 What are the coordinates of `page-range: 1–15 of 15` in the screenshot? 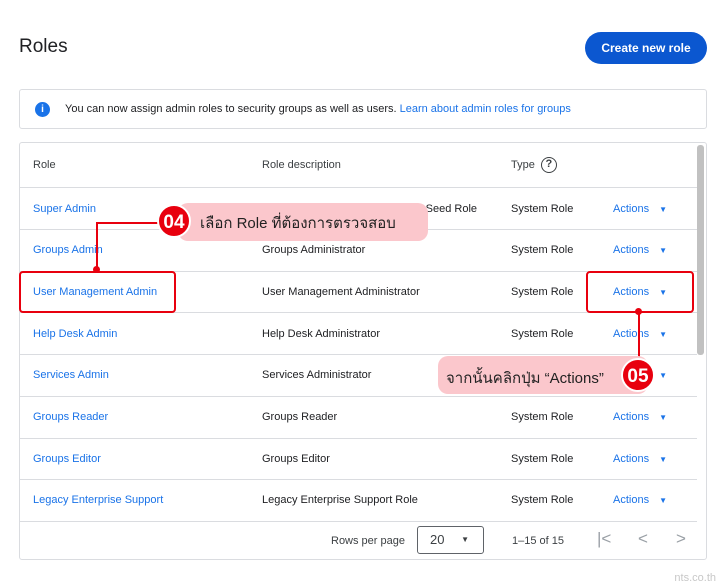 It's located at (538, 541).